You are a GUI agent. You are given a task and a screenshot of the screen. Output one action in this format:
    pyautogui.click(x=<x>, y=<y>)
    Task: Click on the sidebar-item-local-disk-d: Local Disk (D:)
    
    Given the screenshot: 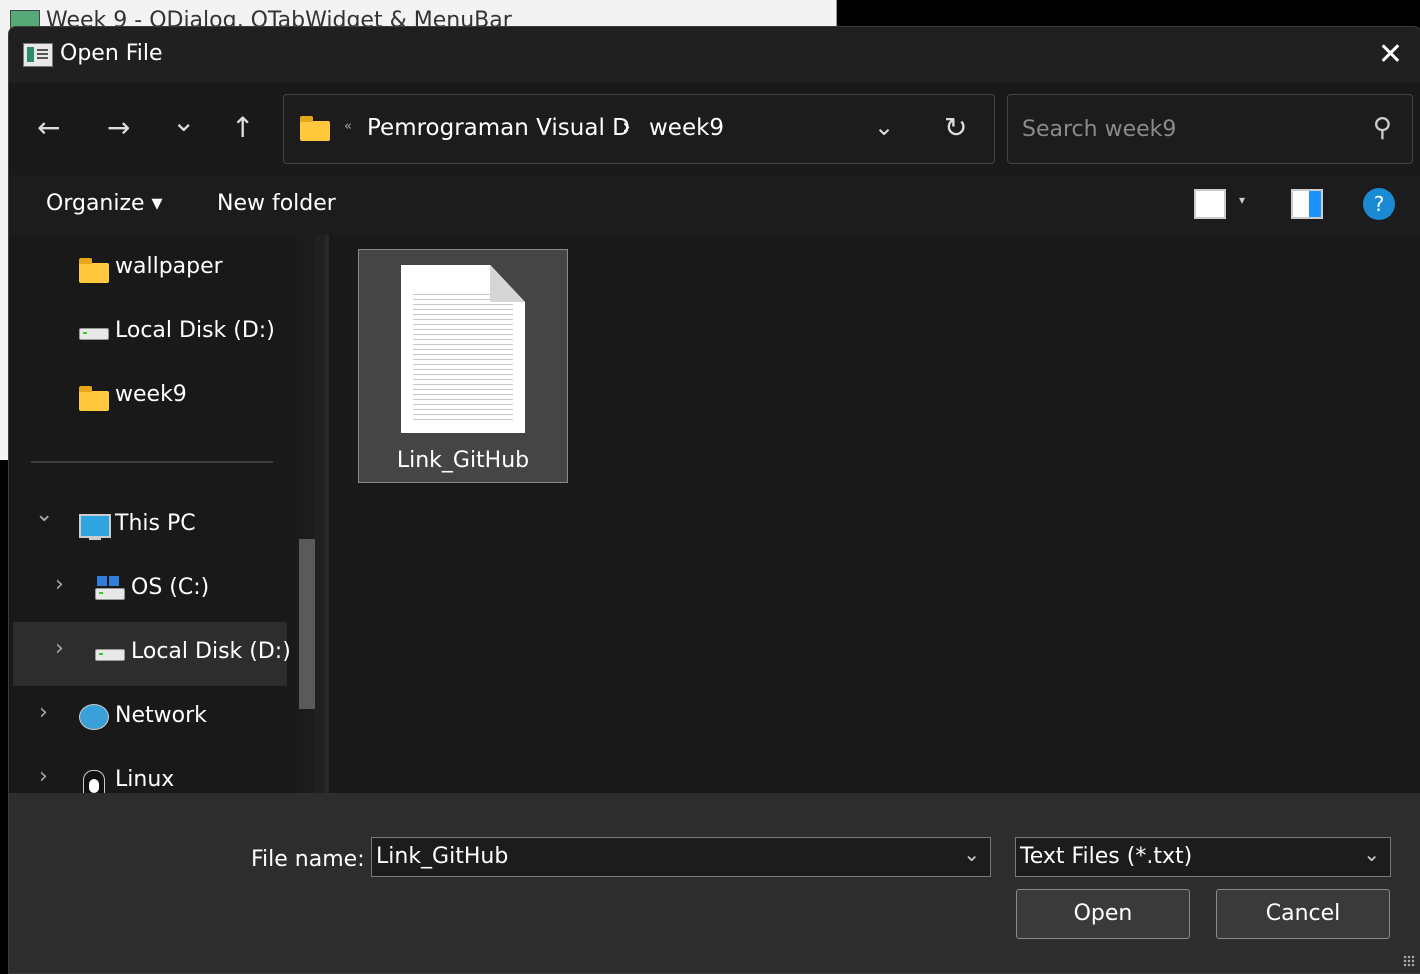 What is the action you would take?
    pyautogui.click(x=153, y=333)
    